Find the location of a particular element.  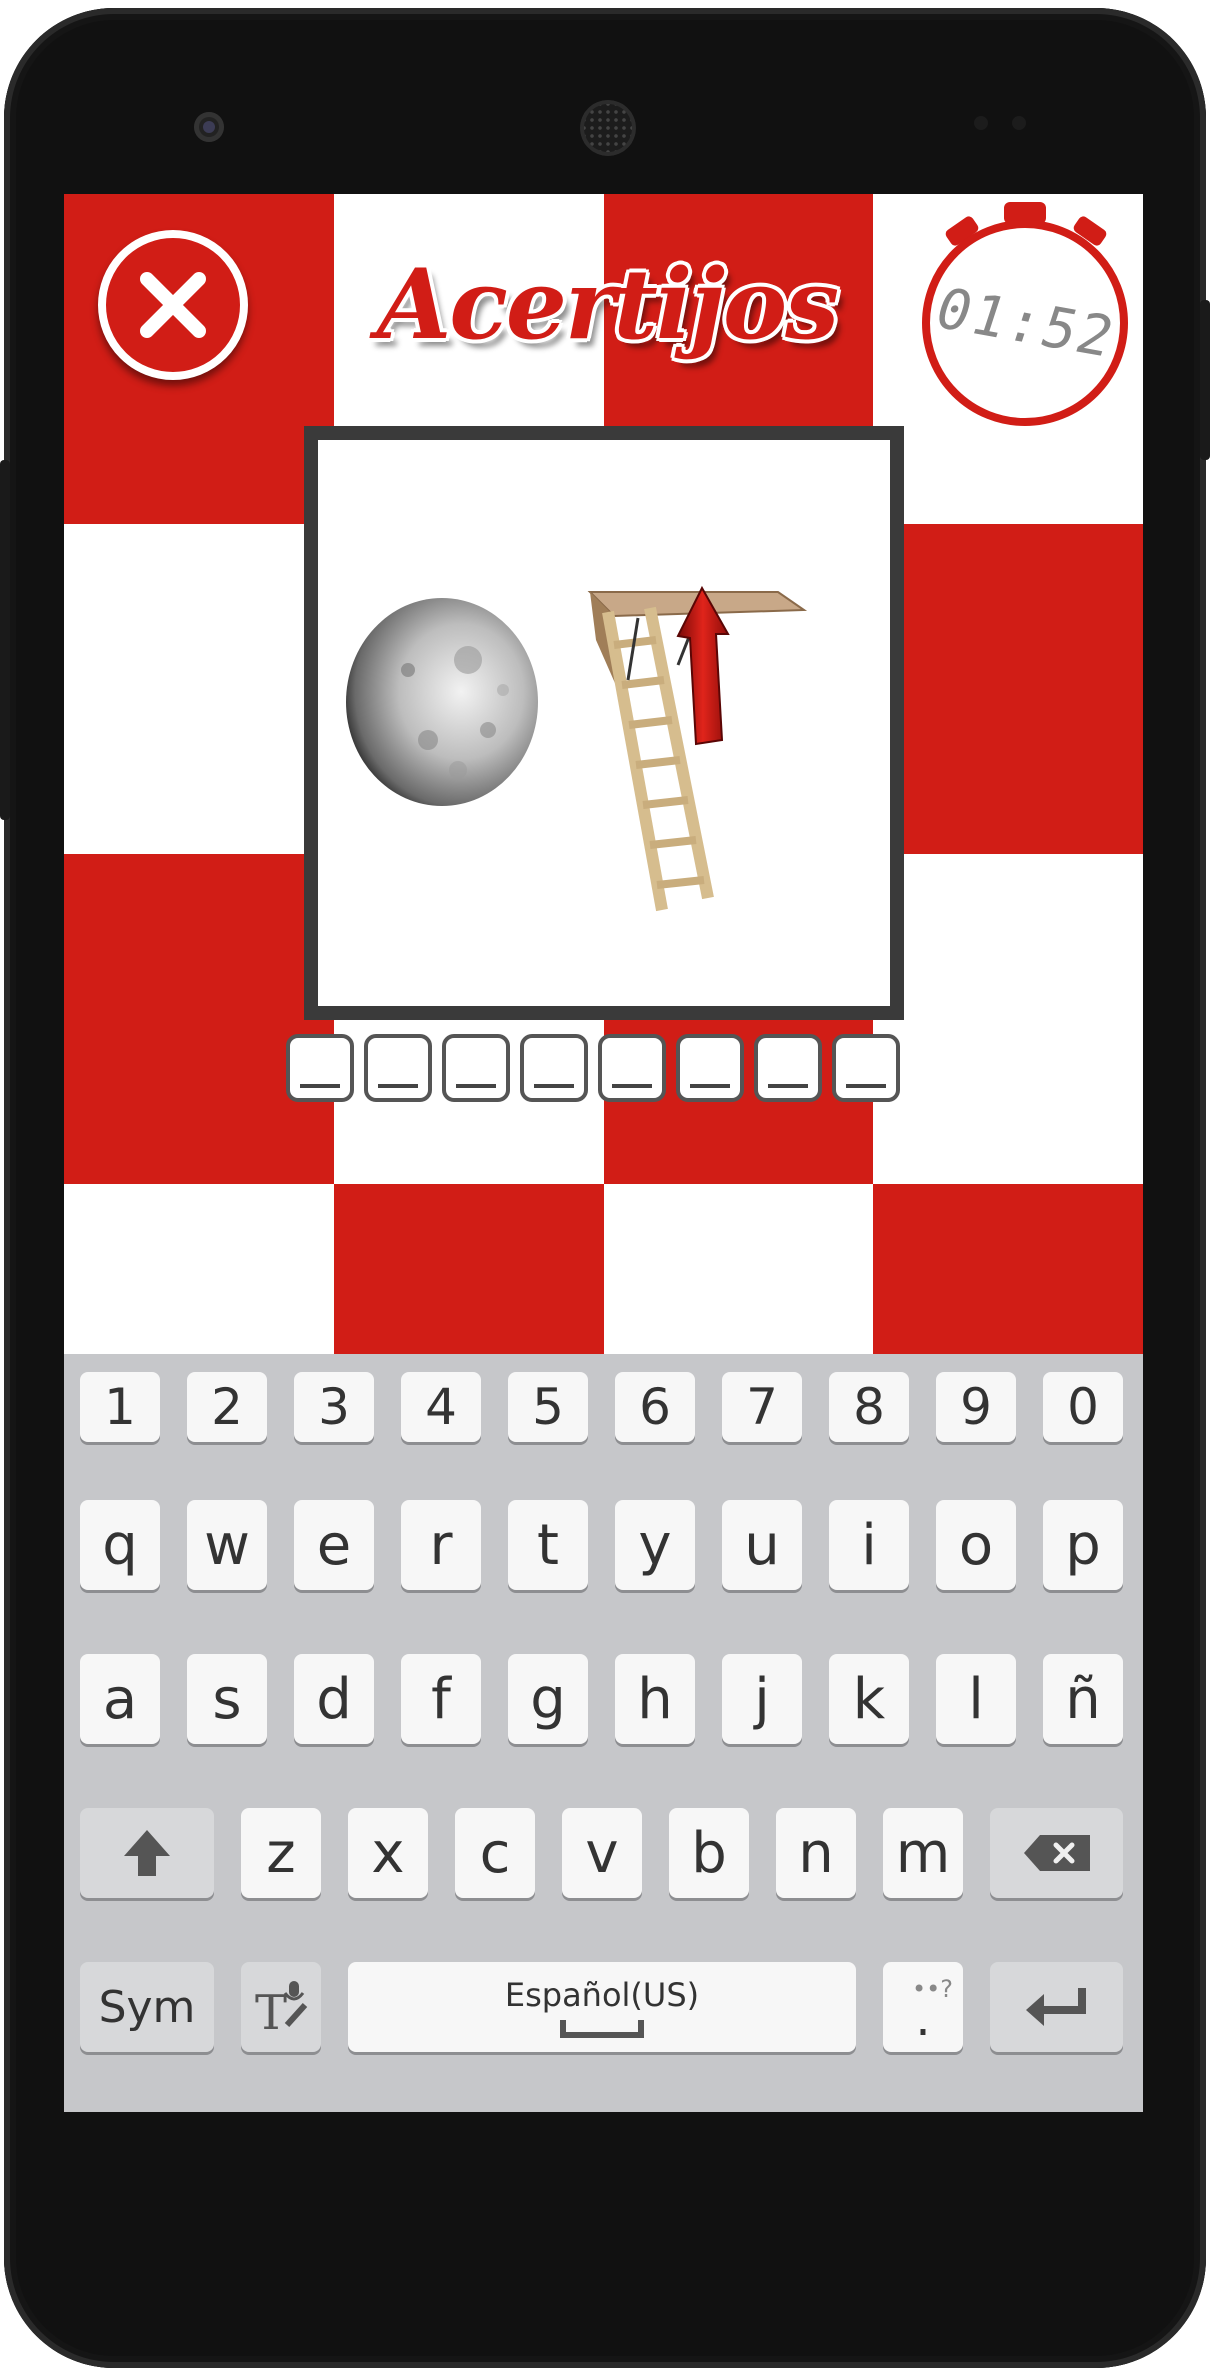

puzzle-image is located at coordinates (604, 723).